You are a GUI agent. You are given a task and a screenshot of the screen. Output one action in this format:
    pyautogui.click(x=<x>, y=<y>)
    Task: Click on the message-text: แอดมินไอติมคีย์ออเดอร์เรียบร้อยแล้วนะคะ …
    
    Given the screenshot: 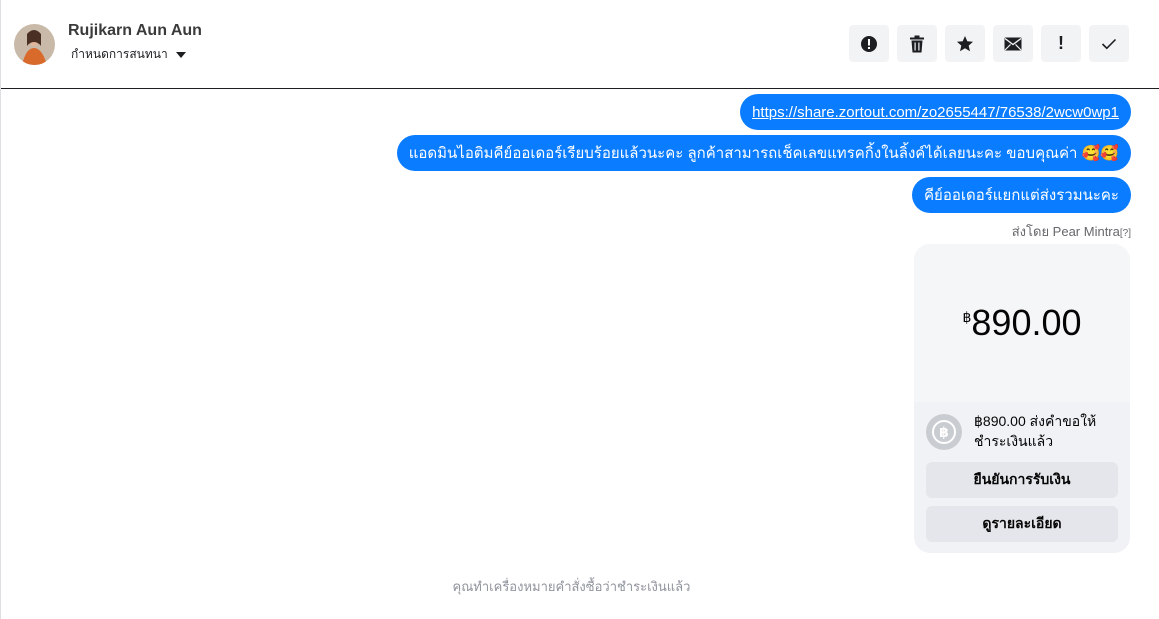 What is the action you would take?
    pyautogui.click(x=763, y=153)
    